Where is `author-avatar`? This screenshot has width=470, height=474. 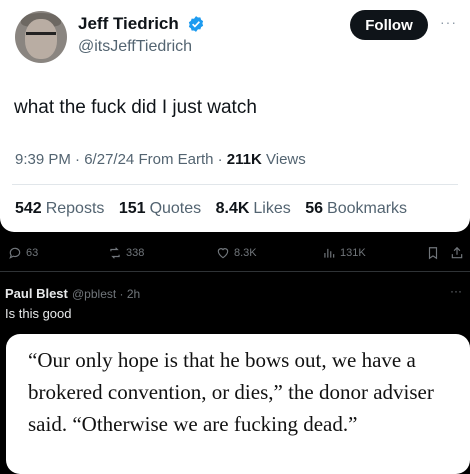
author-avatar is located at coordinates (41, 37).